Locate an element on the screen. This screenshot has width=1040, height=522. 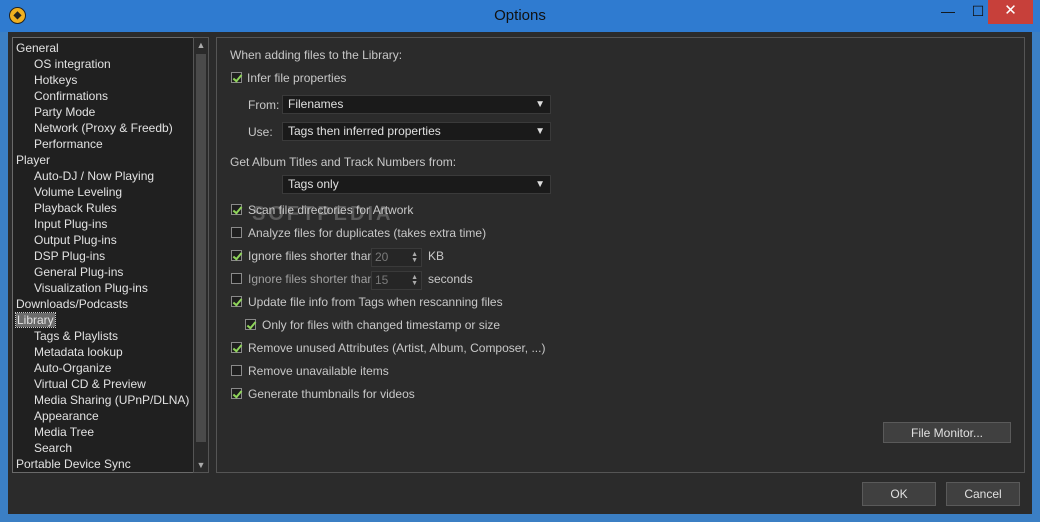
cancel-button: Cancel is located at coordinates (983, 494).